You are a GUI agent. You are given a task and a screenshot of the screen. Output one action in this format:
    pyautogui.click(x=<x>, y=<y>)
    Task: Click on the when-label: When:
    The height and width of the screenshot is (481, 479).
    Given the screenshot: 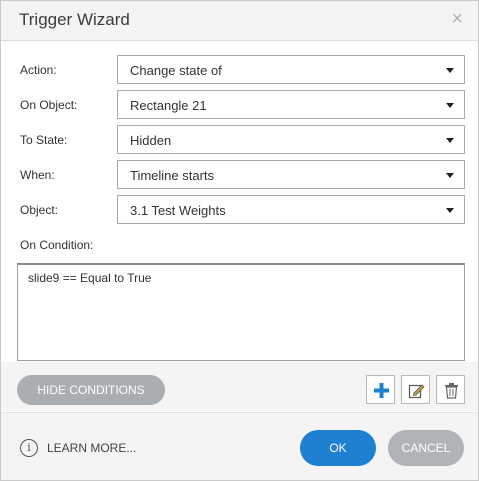 What is the action you would take?
    pyautogui.click(x=37, y=175)
    